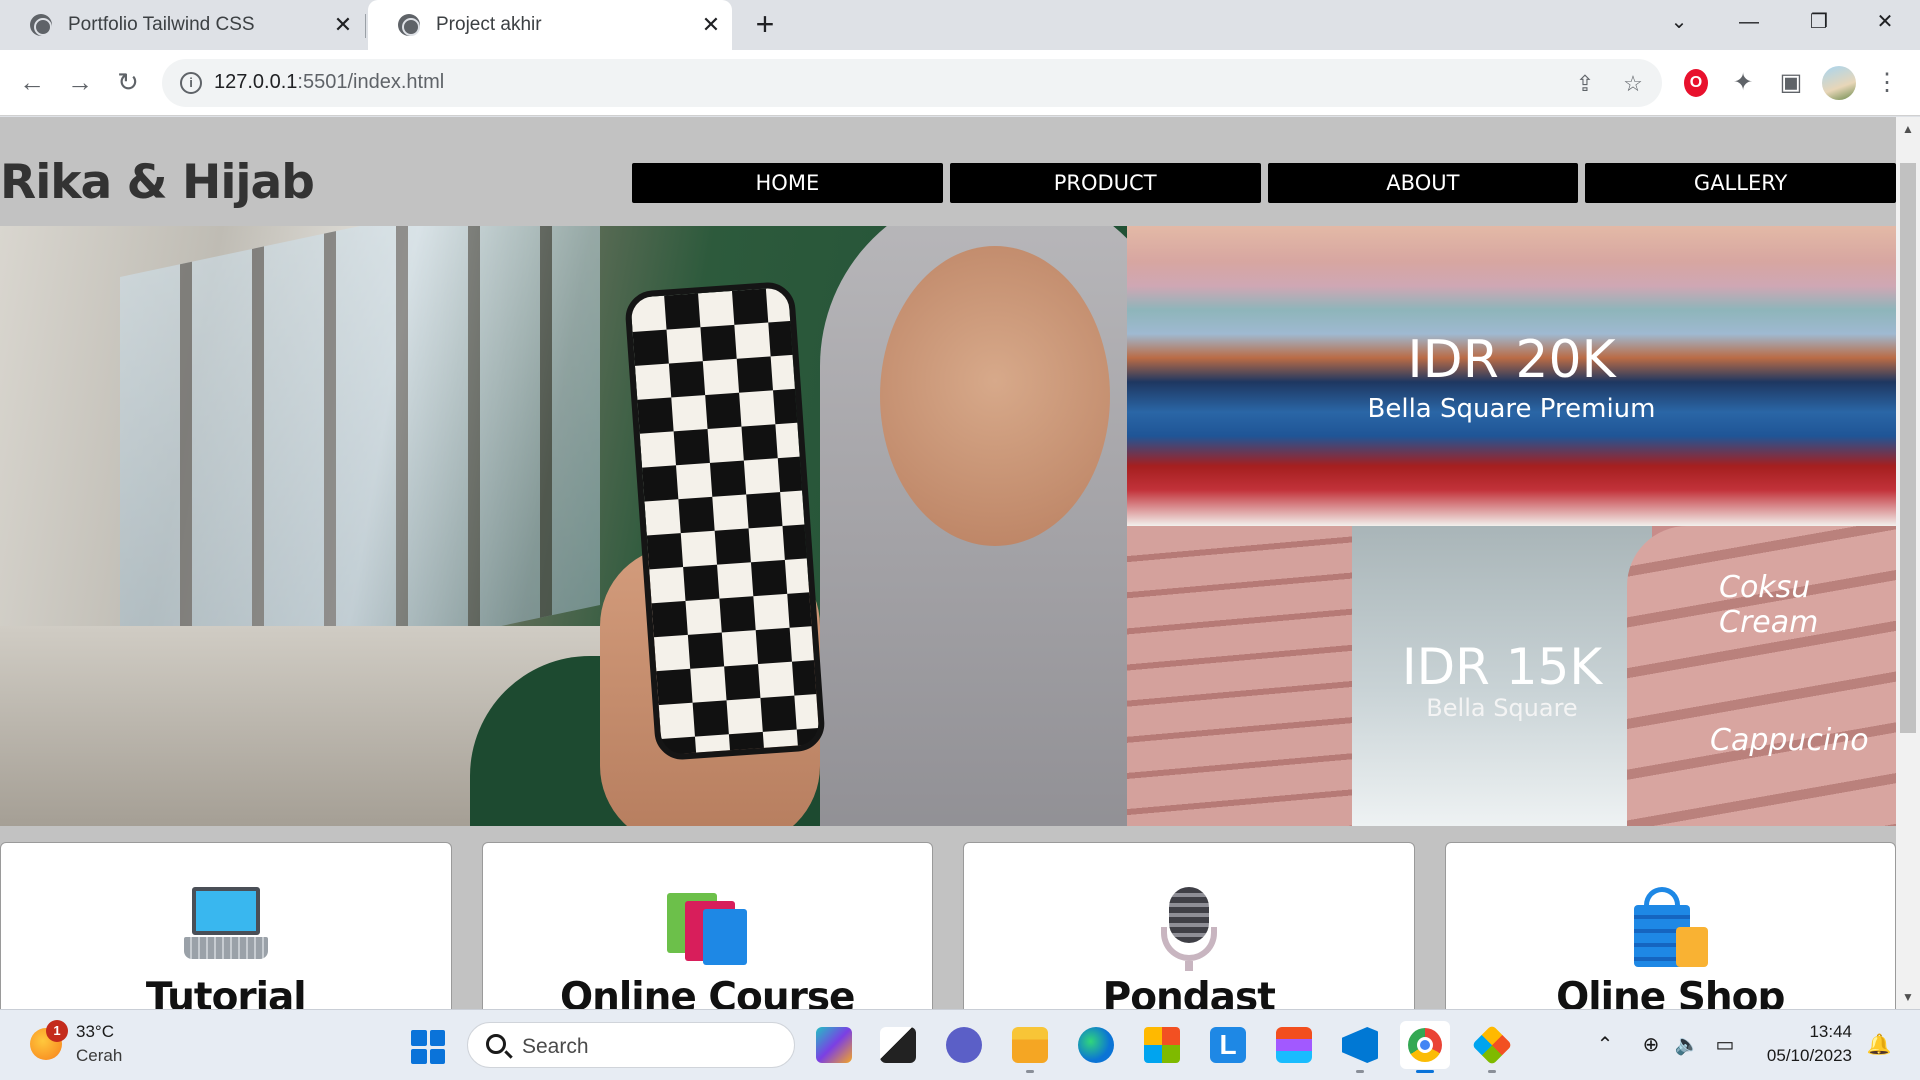 The height and width of the screenshot is (1080, 1920). I want to click on card-tutorial: Tutorial, so click(226, 925).